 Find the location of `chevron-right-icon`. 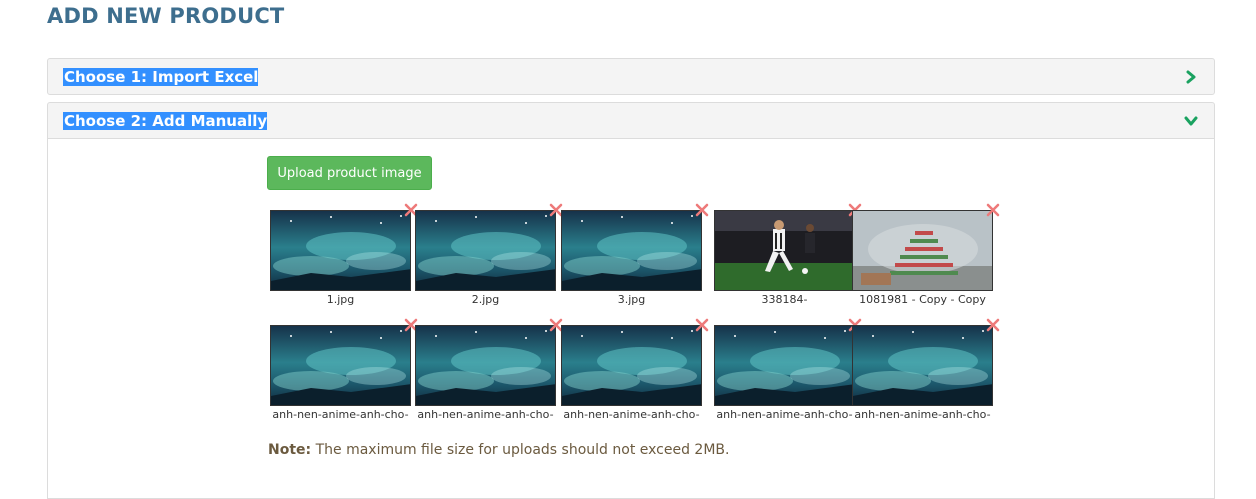

chevron-right-icon is located at coordinates (1191, 77).